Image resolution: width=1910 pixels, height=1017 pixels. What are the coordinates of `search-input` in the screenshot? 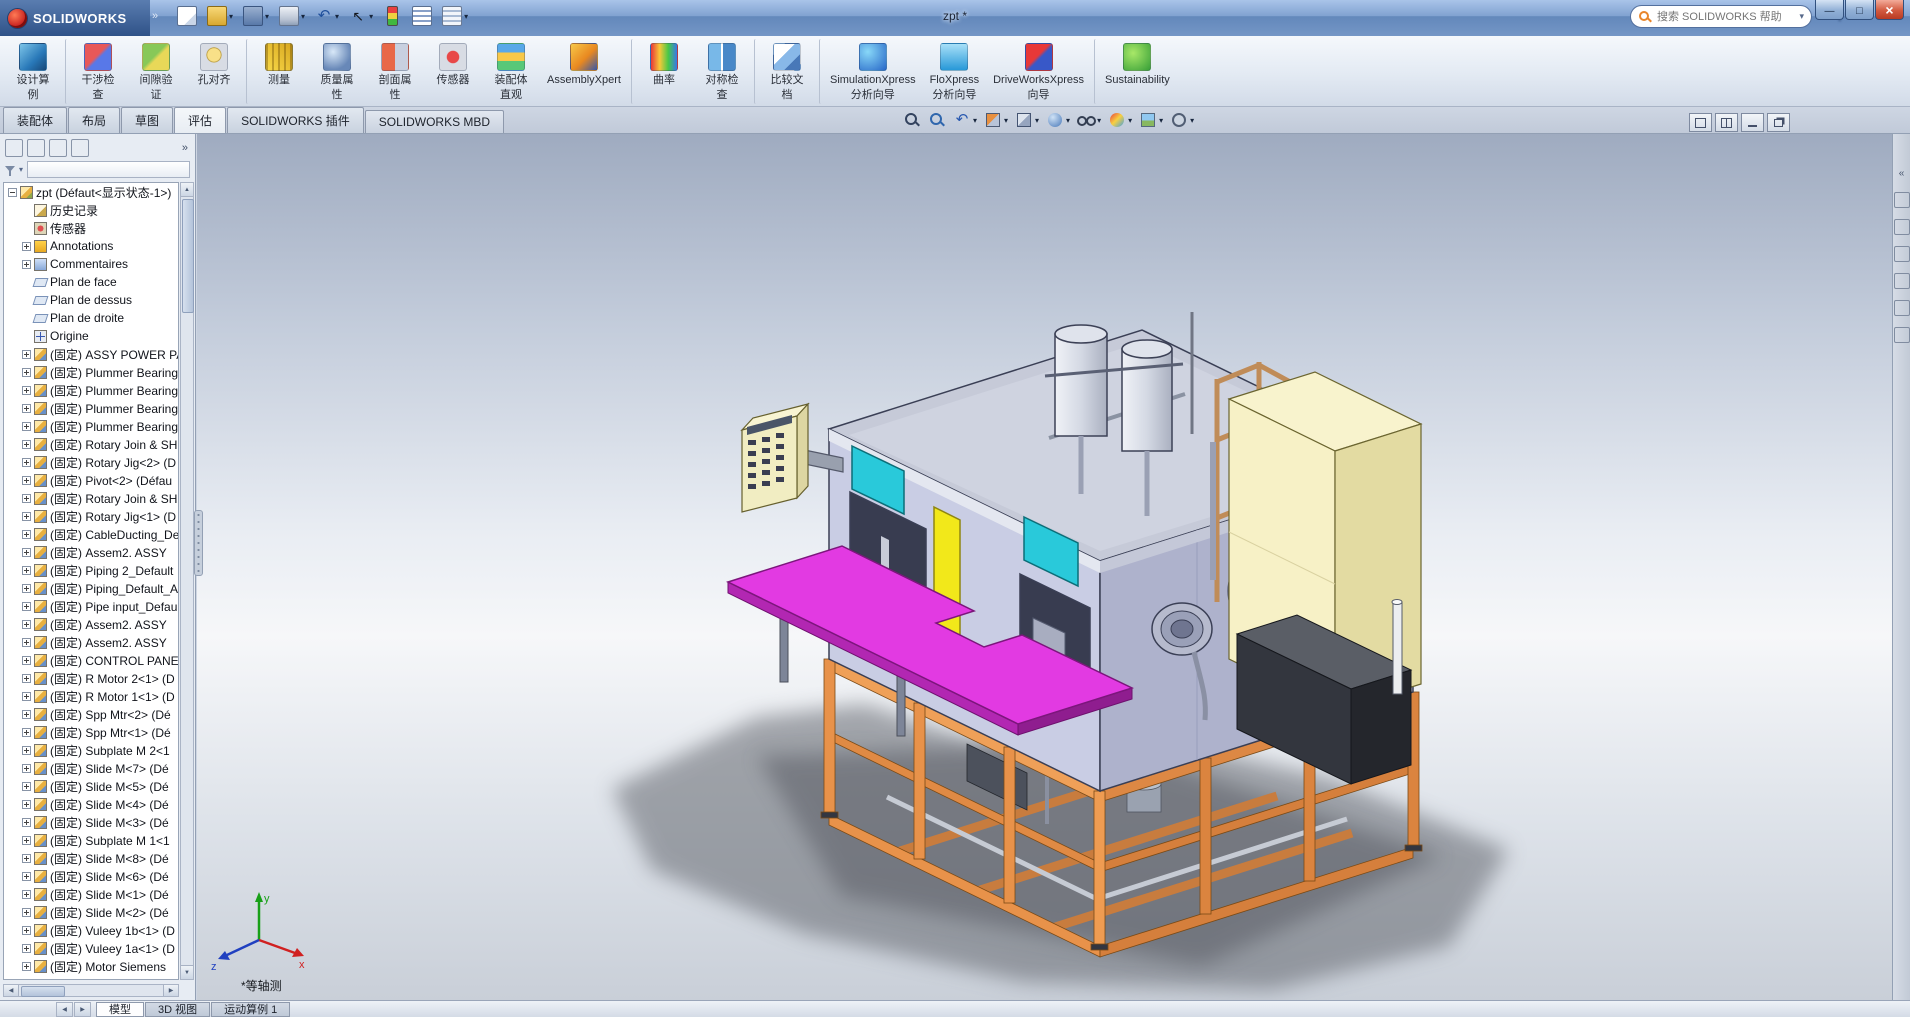 It's located at (1725, 16).